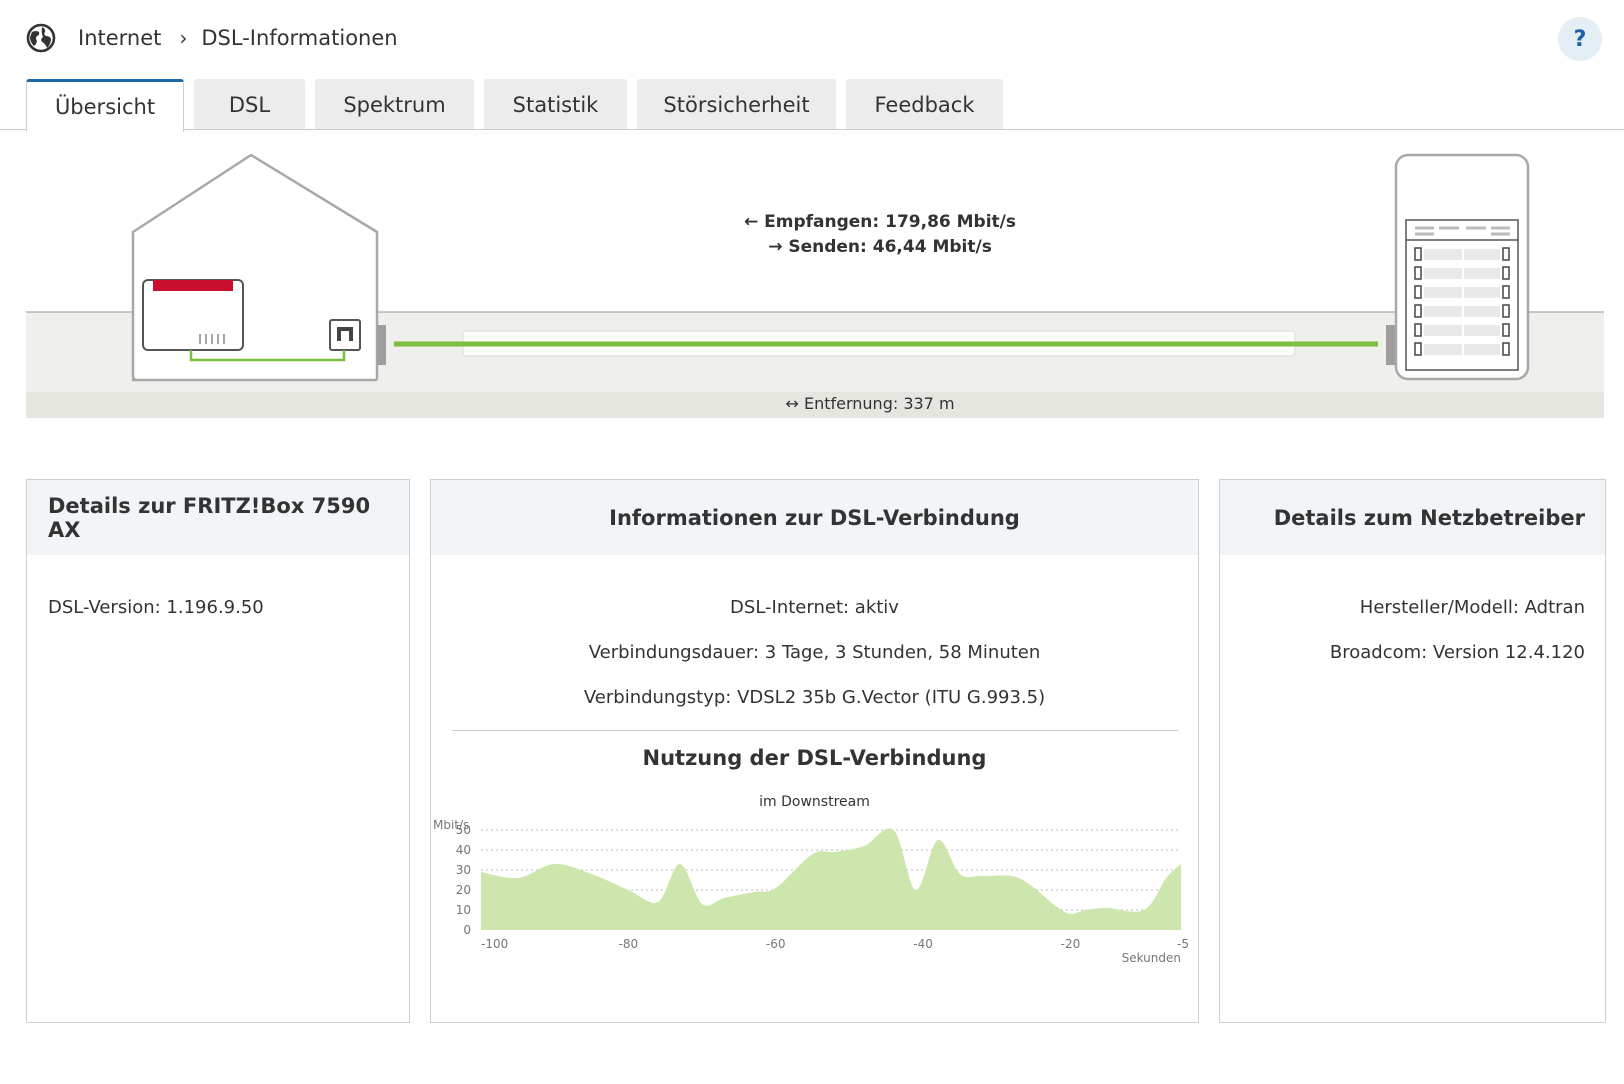  I want to click on tab-feedback: Feedback, so click(924, 104).